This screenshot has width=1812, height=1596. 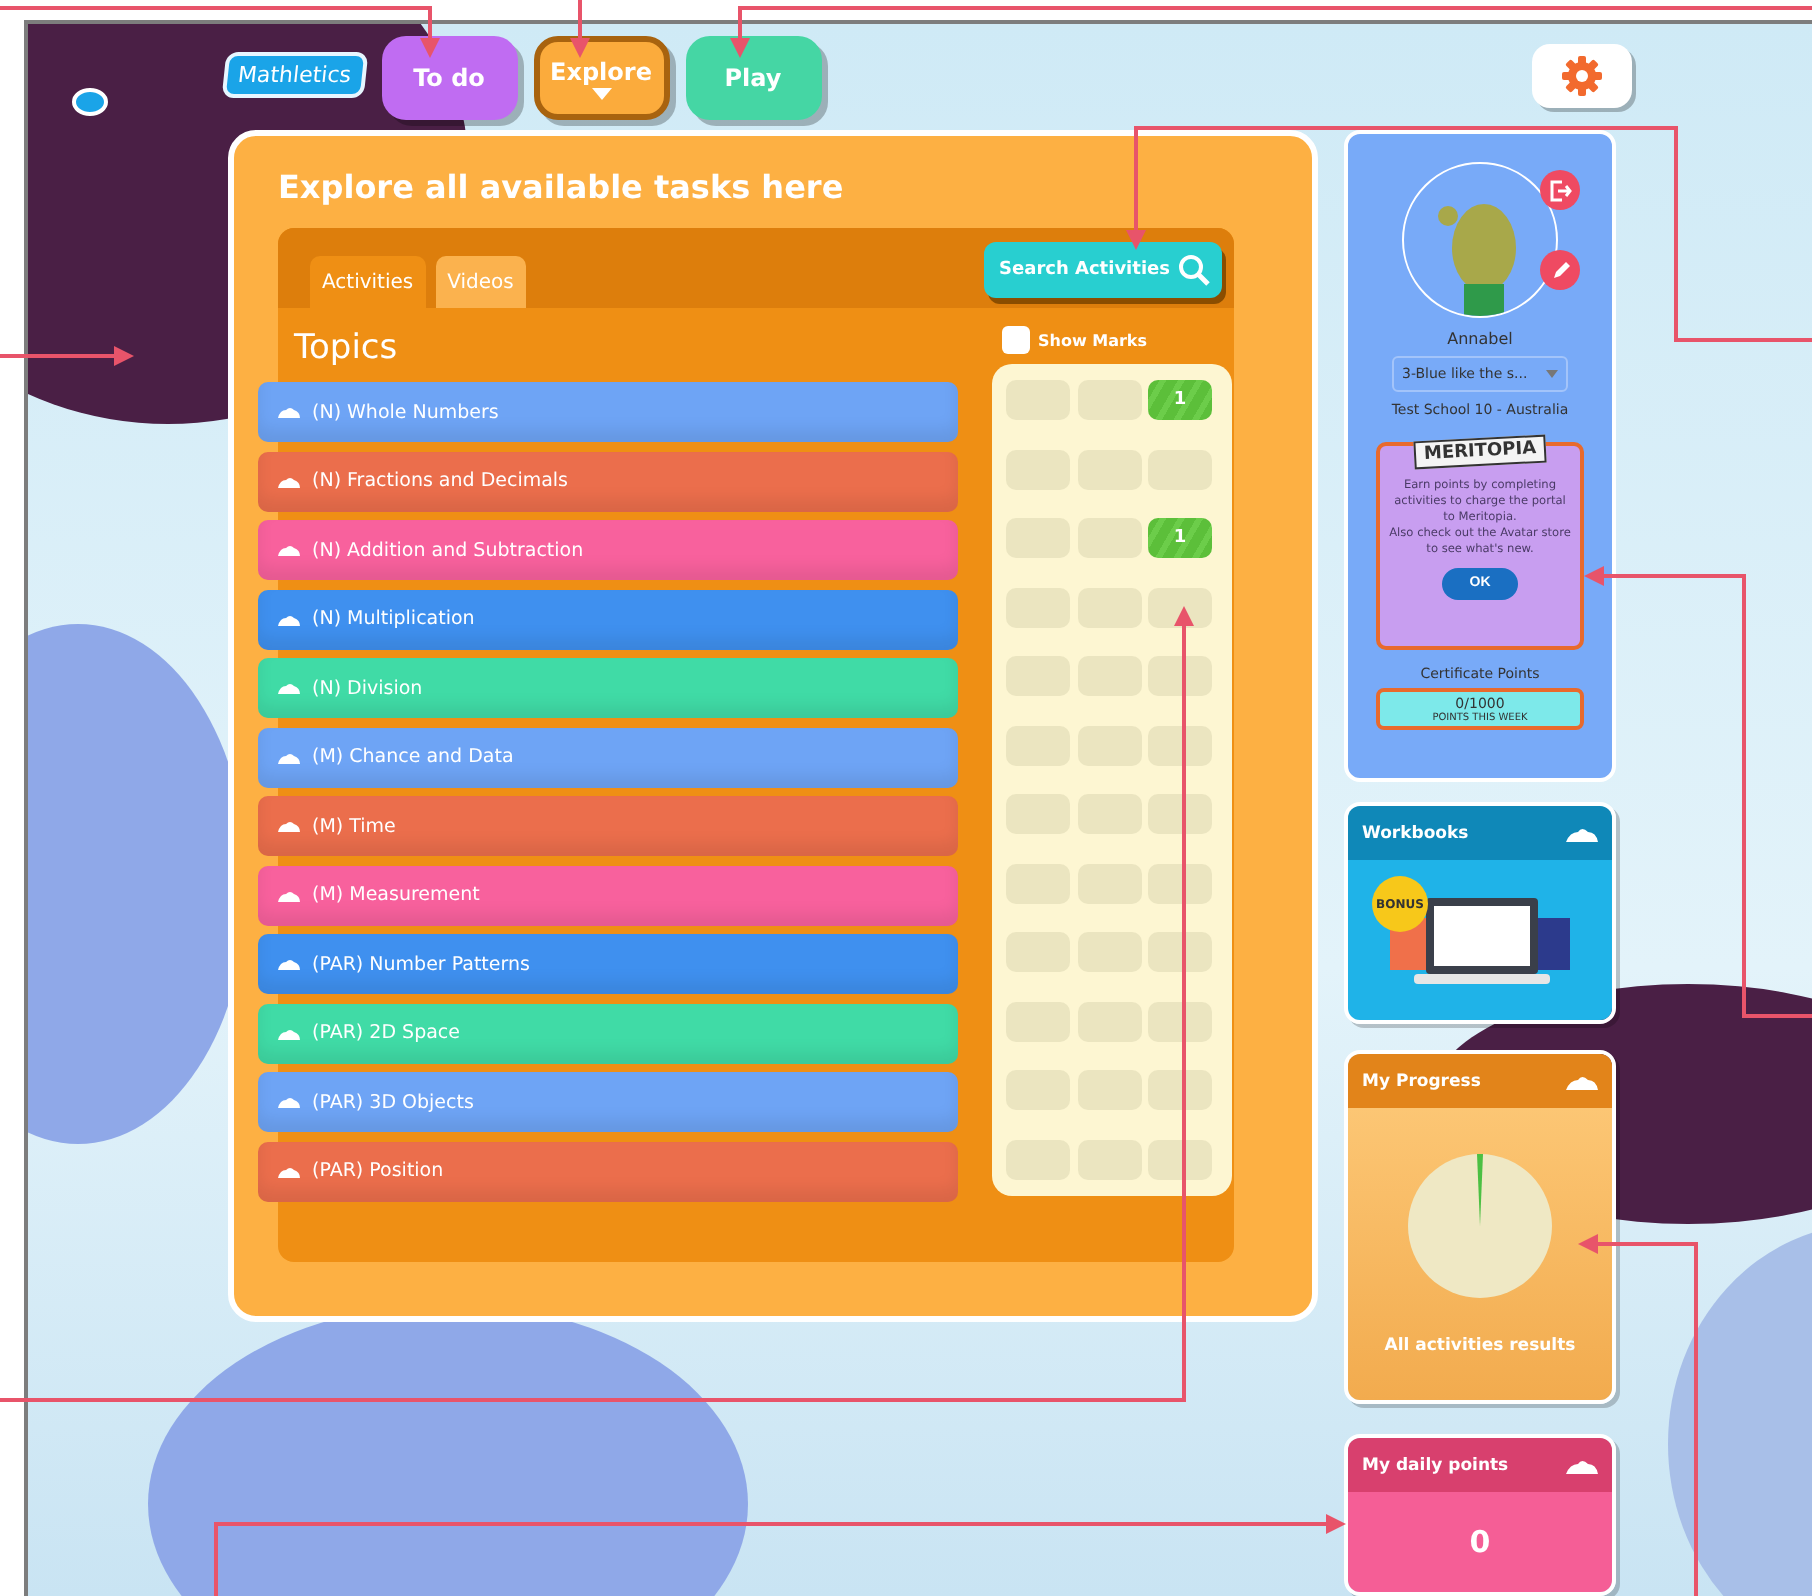 What do you see at coordinates (562, 187) in the screenshot?
I see `card-title: Explore all available tasks here` at bounding box center [562, 187].